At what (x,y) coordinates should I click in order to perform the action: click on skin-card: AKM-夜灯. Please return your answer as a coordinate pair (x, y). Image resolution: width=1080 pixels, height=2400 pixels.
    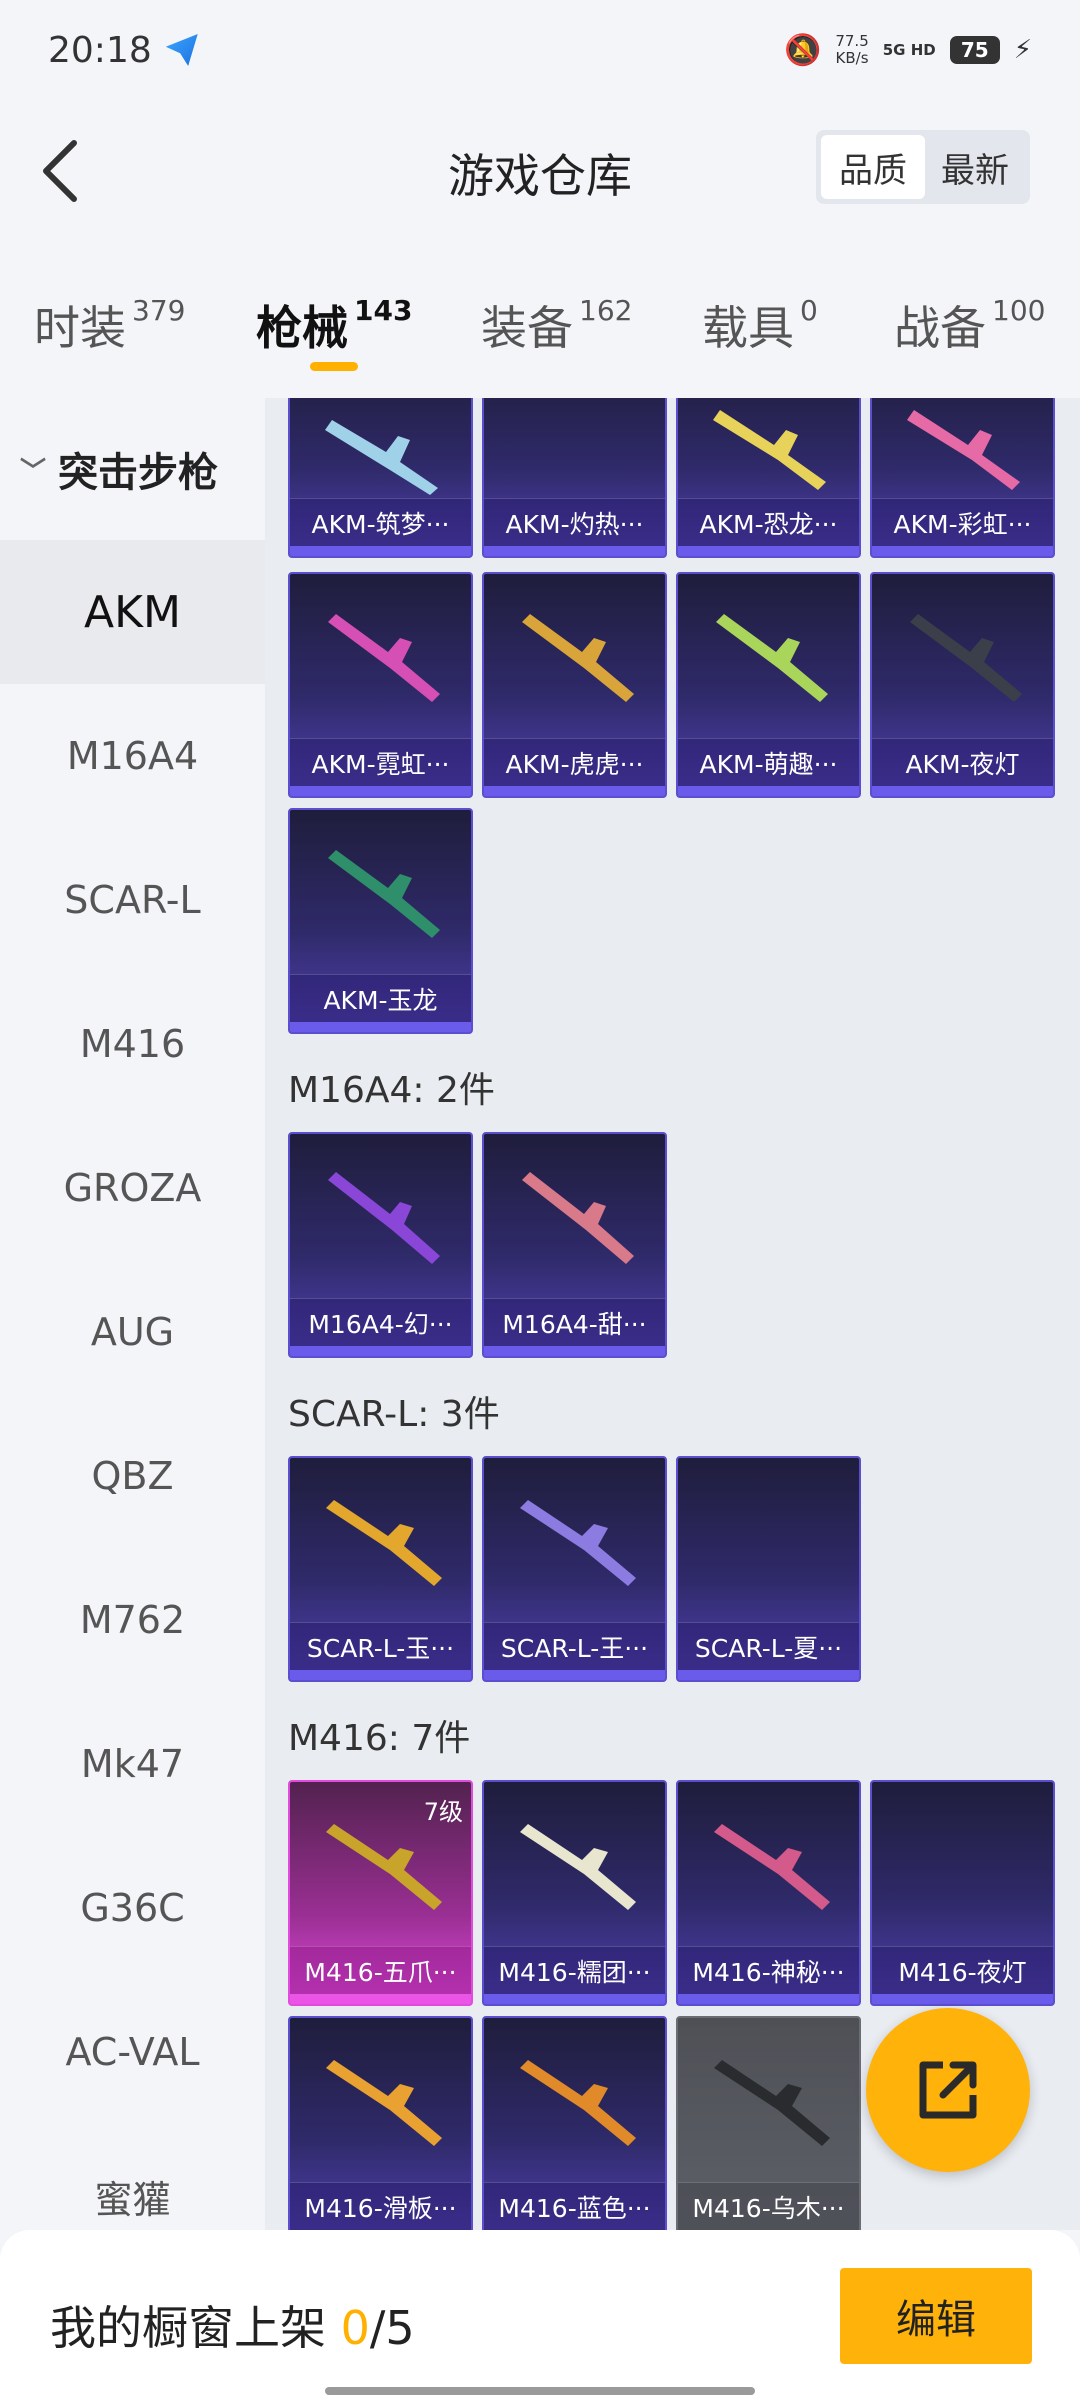
    Looking at the image, I should click on (962, 685).